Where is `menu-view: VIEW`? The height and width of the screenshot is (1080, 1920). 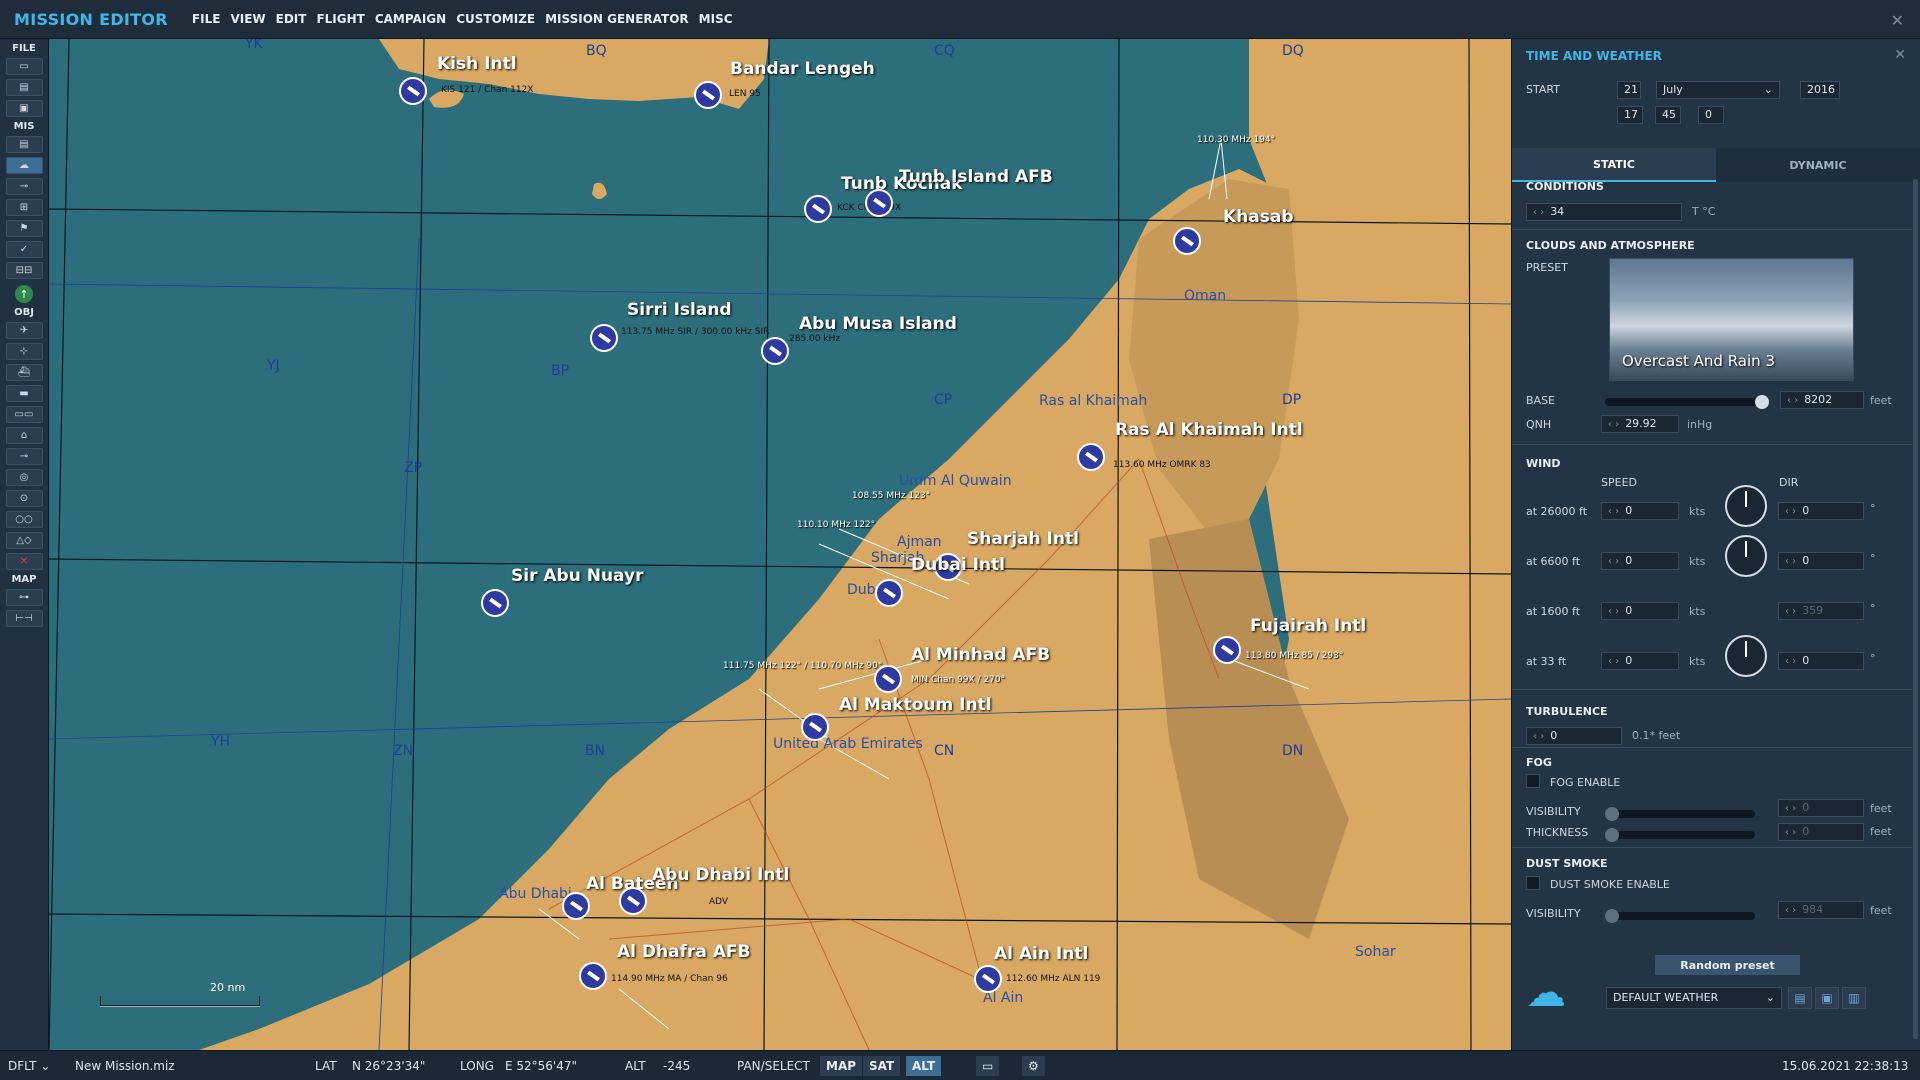 menu-view: VIEW is located at coordinates (247, 19).